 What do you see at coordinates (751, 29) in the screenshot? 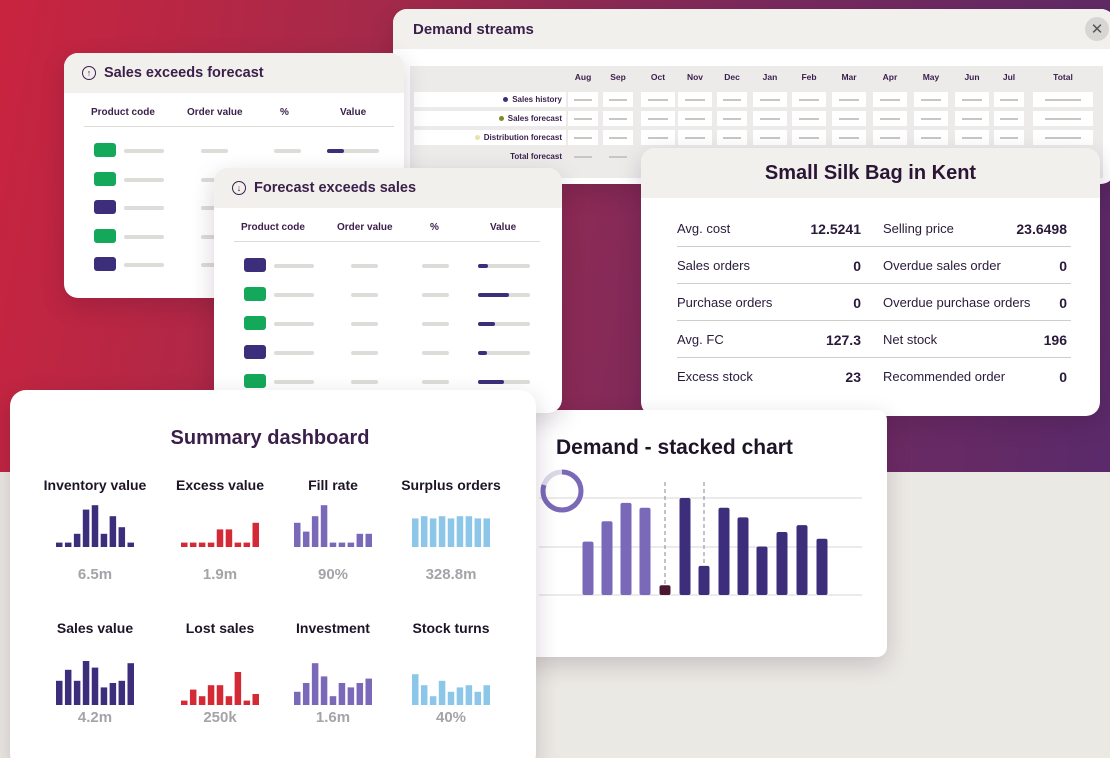
I see `demand-streams-title: Demand streams` at bounding box center [751, 29].